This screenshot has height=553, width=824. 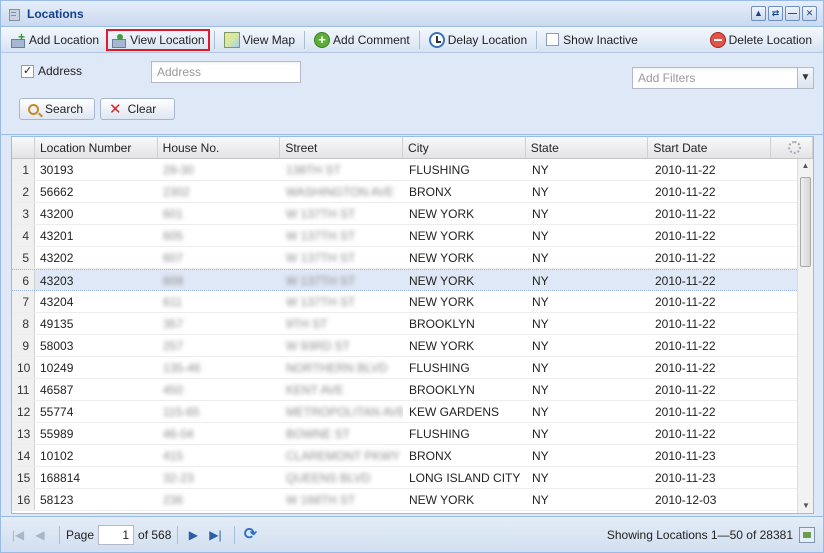 What do you see at coordinates (116, 534) in the screenshot?
I see `page-number-input: 1` at bounding box center [116, 534].